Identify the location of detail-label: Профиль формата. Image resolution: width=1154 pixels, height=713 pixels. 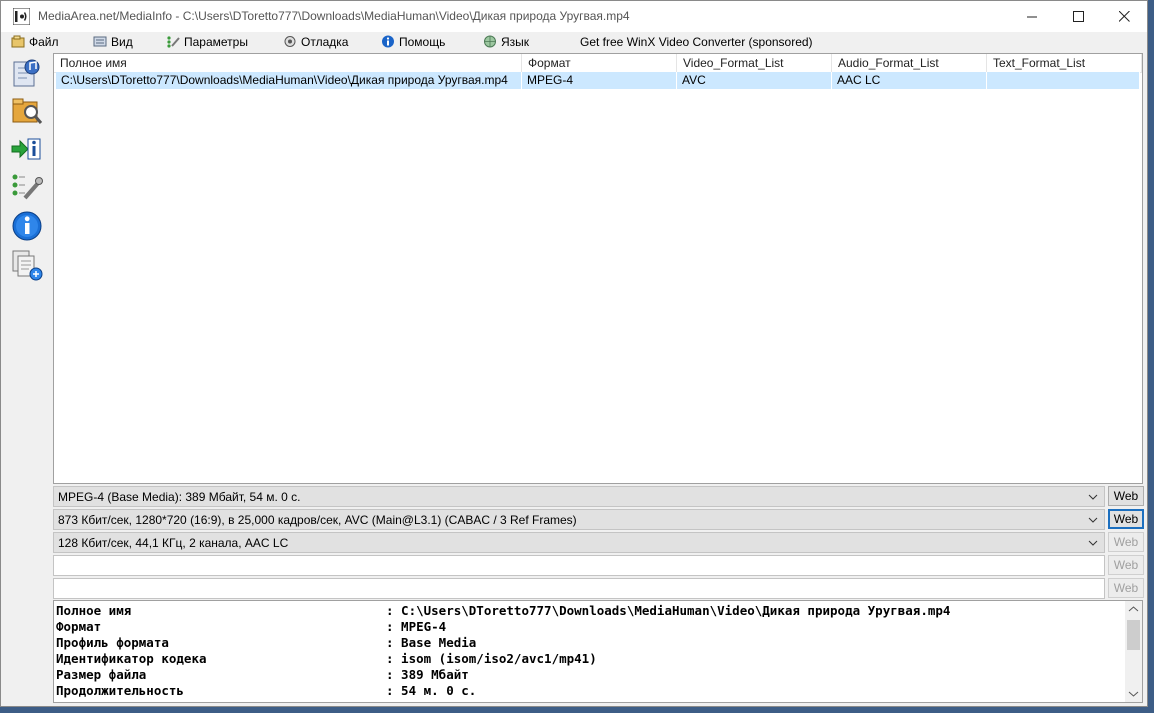
(112, 642).